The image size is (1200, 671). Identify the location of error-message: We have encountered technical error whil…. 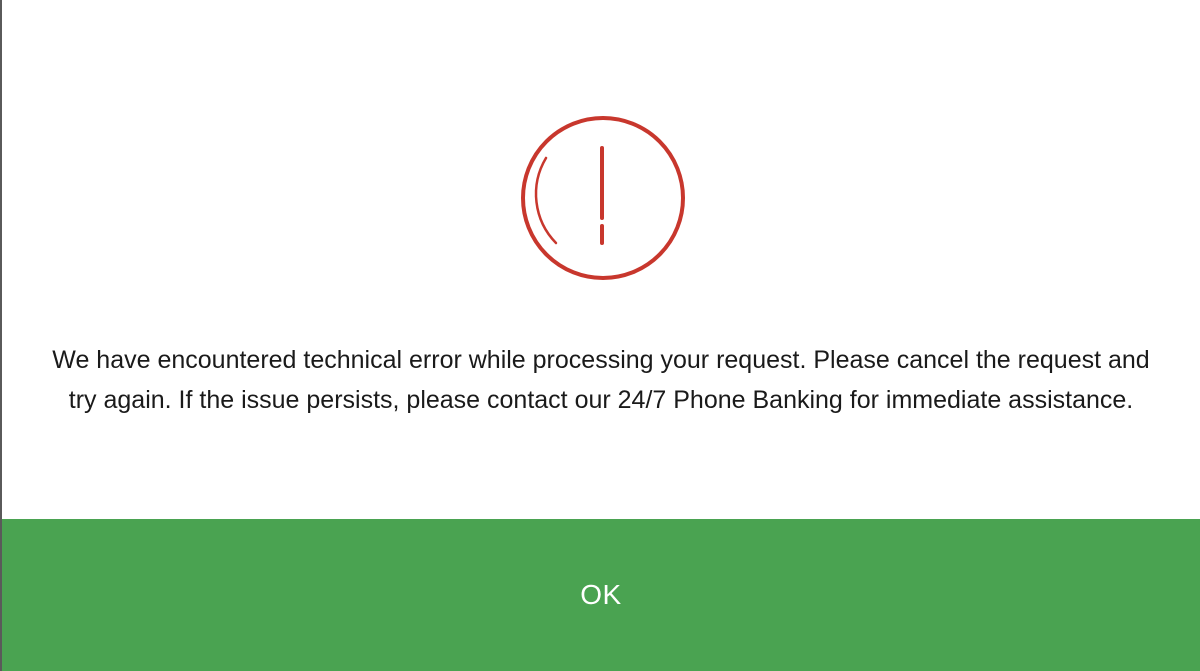
(601, 380).